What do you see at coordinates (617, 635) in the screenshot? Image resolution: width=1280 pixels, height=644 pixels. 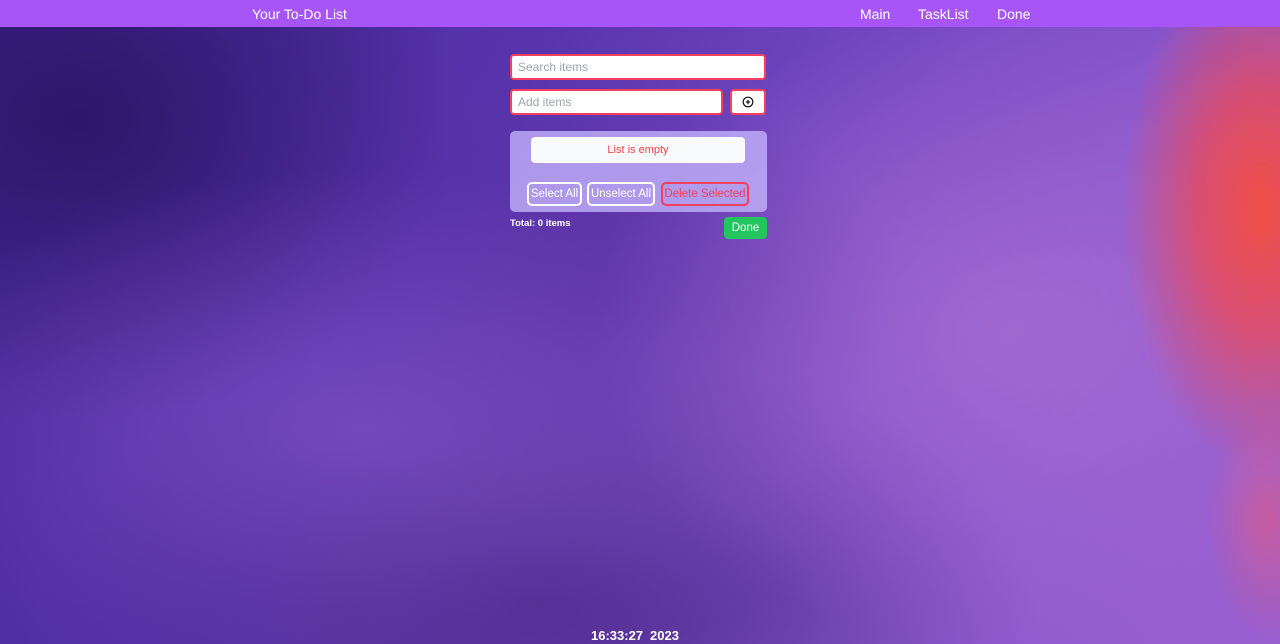 I see `clock-time: 16:33:27` at bounding box center [617, 635].